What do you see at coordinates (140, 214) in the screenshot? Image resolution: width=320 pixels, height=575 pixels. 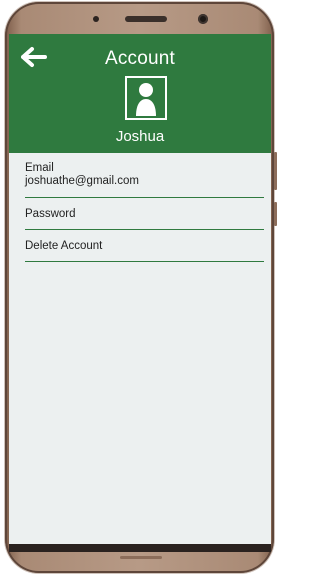 I see `password-row: Password` at bounding box center [140, 214].